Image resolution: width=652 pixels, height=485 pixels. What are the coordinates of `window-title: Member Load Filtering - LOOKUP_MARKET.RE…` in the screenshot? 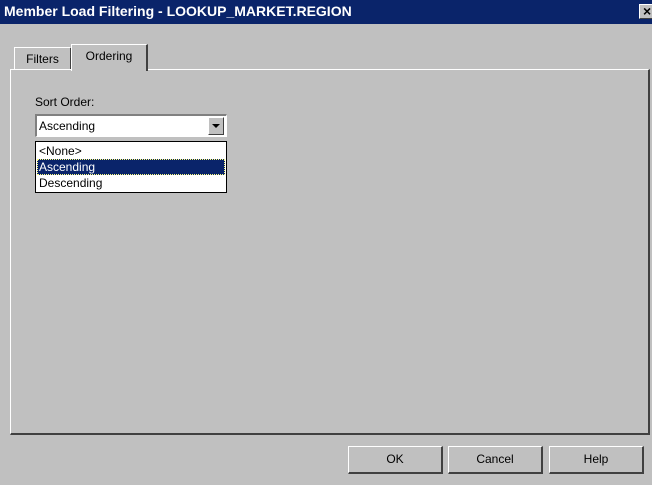 It's located at (178, 11).